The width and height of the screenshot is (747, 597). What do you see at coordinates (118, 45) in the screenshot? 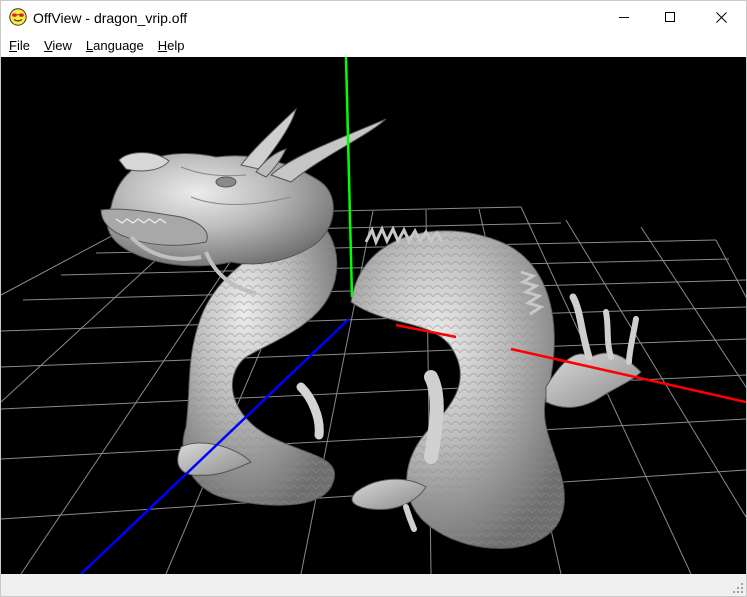
I see `menu-language-label: anguage` at bounding box center [118, 45].